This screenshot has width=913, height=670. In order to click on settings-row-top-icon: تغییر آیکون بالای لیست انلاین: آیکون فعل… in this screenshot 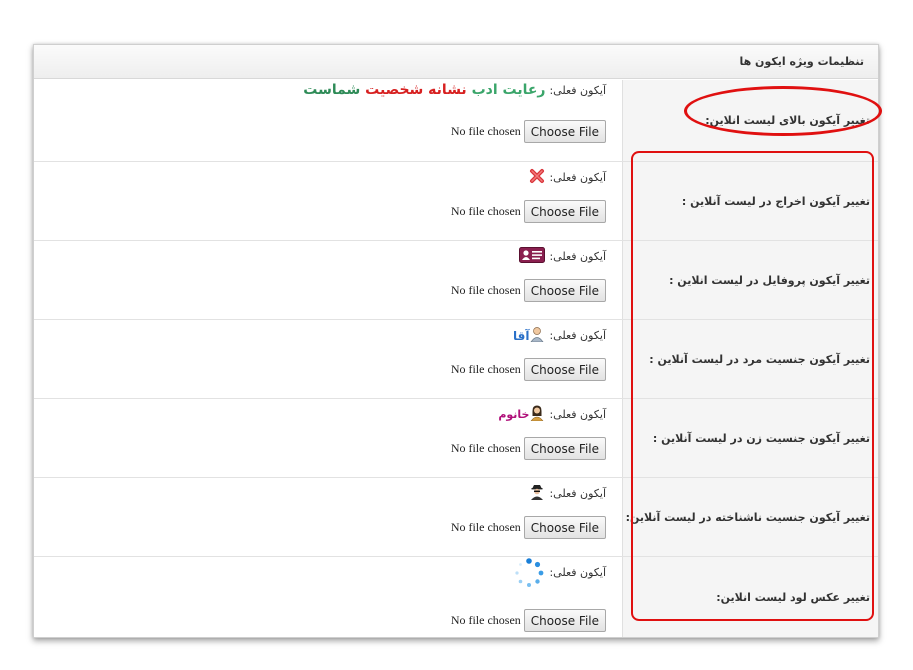, I will do `click(456, 121)`.